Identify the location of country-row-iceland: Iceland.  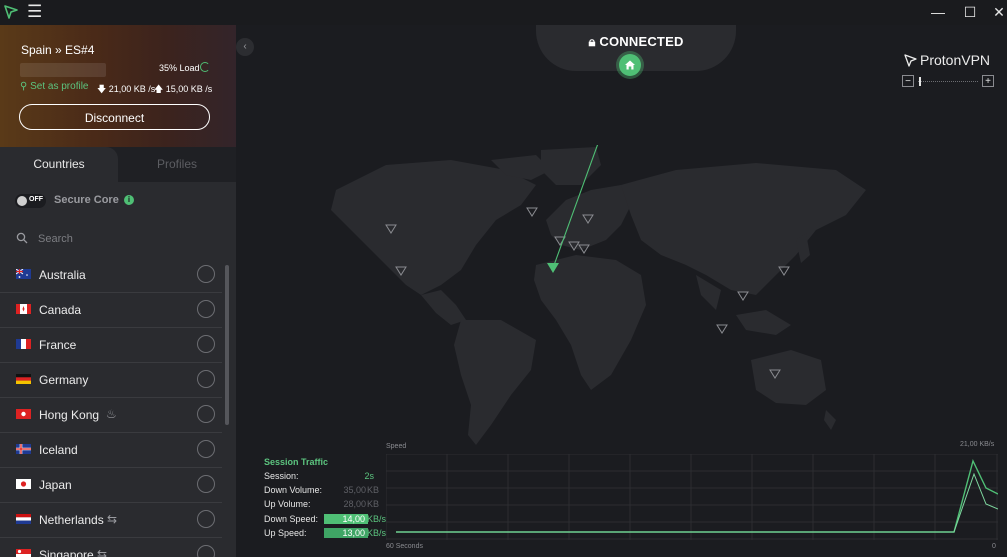
(111, 450).